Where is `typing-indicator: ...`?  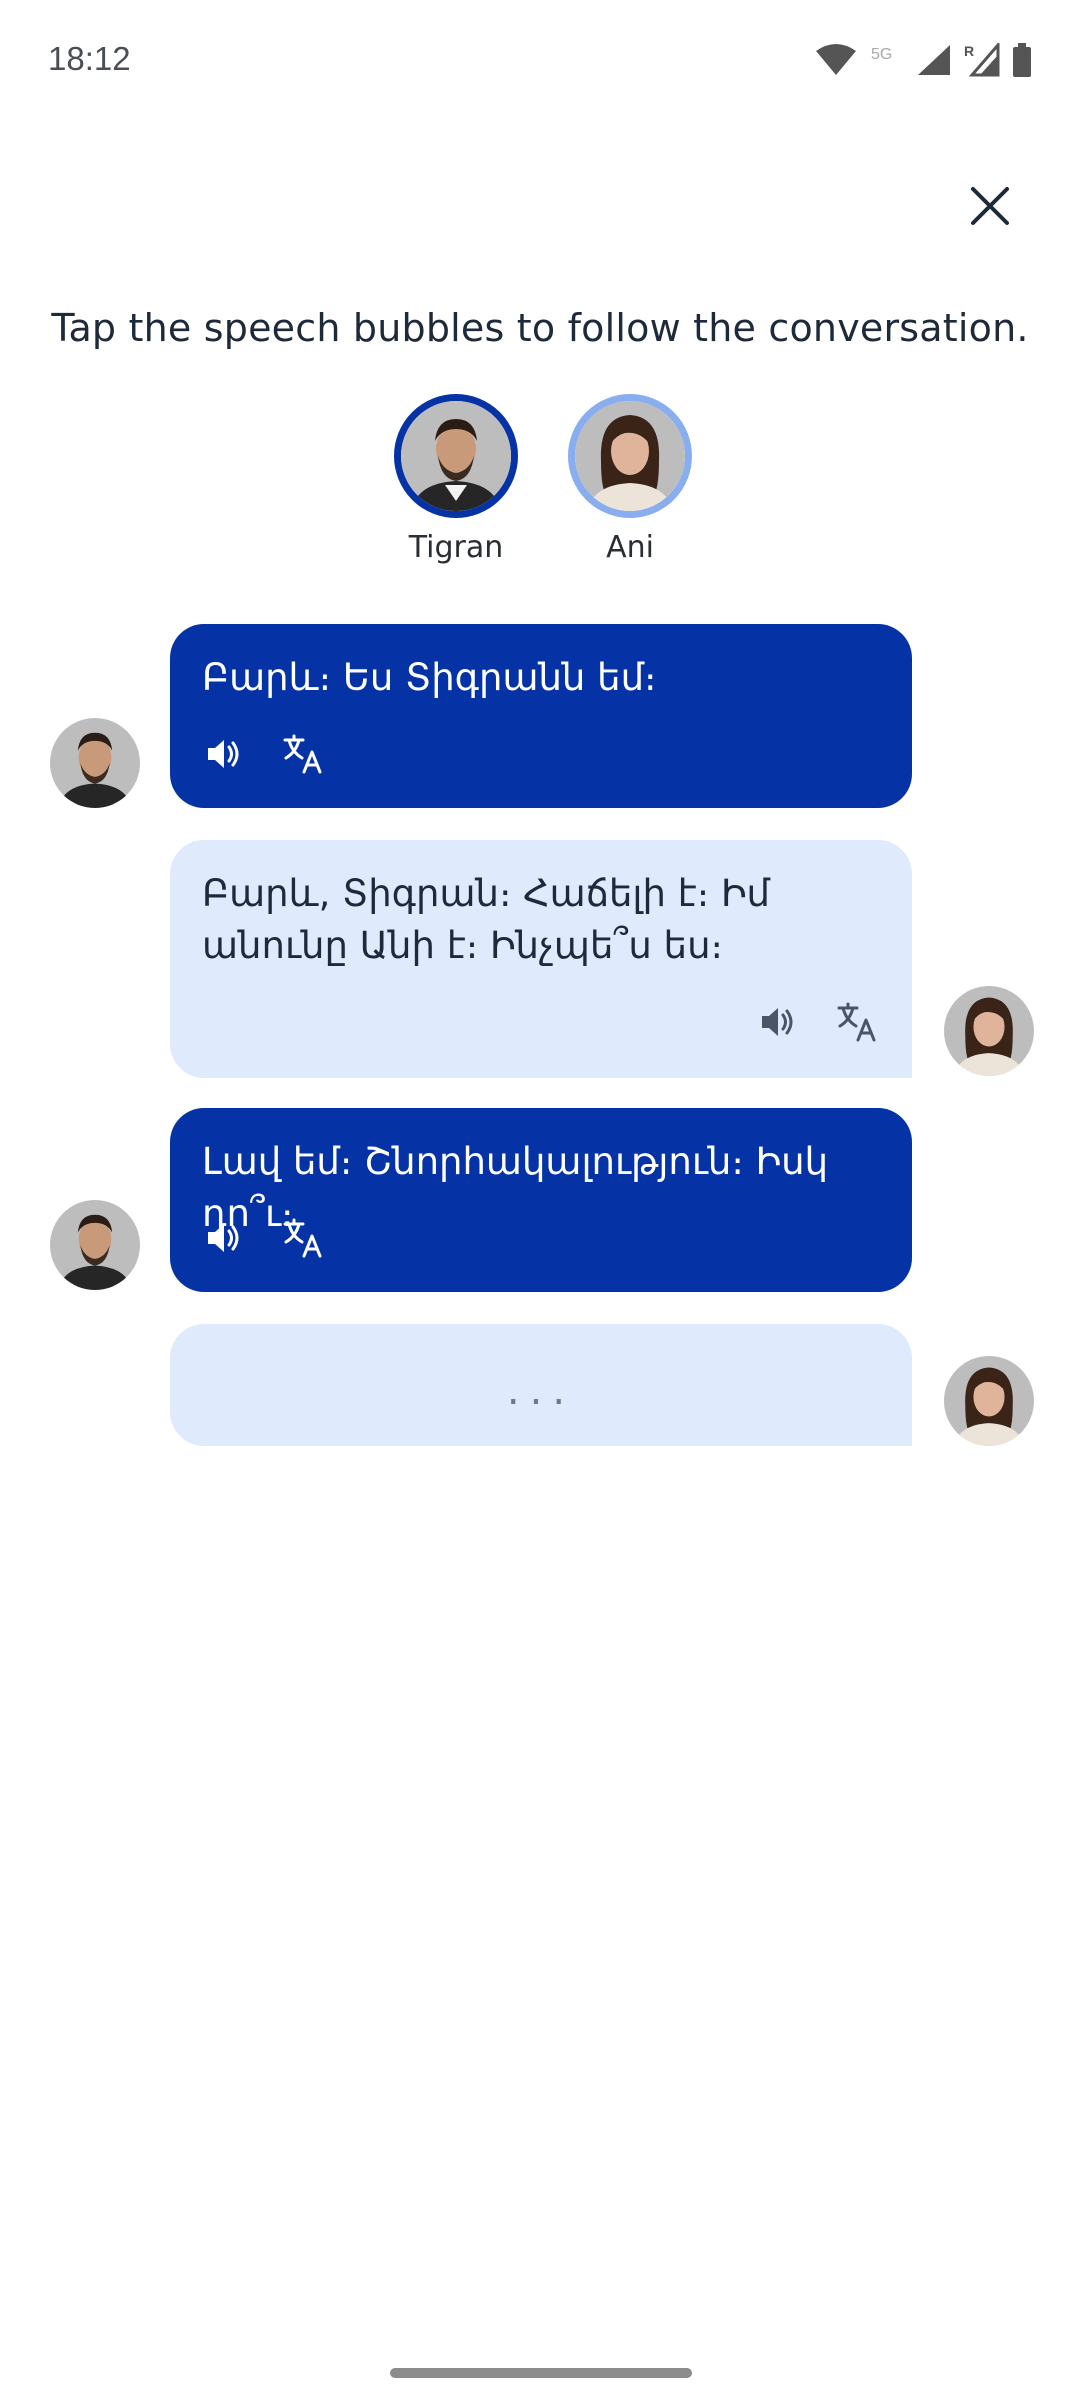
typing-indicator: ... is located at coordinates (541, 1391).